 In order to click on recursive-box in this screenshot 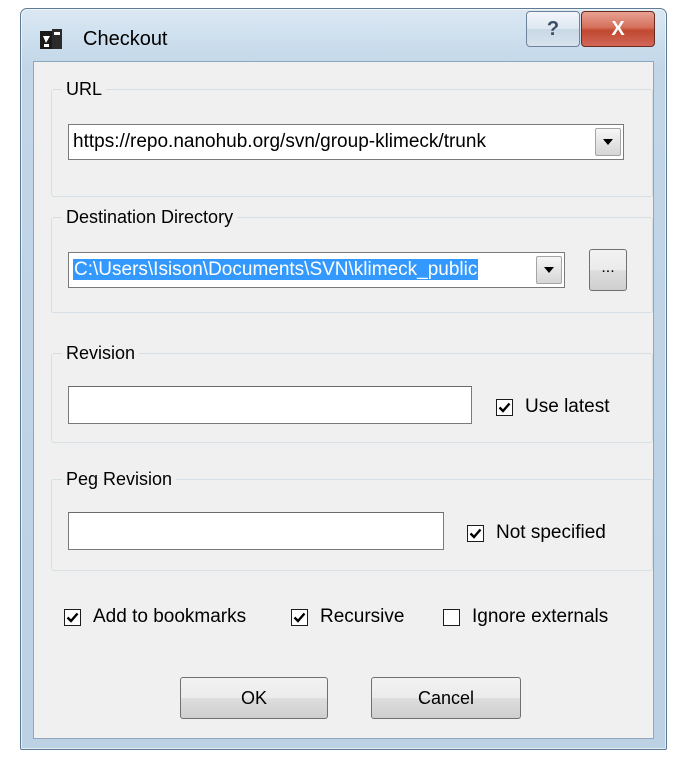, I will do `click(299, 617)`.